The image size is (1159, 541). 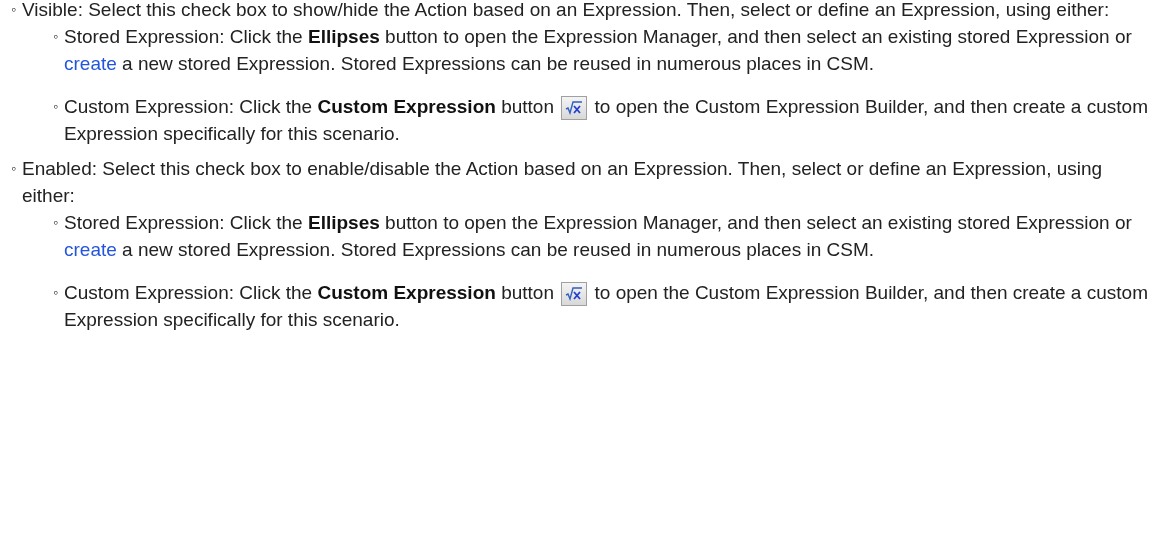 I want to click on list-item-text: Enabled: Select this check box to enable/disable the Action based on an Expression. Then, select or define an Expression, using either:, so click(x=563, y=182).